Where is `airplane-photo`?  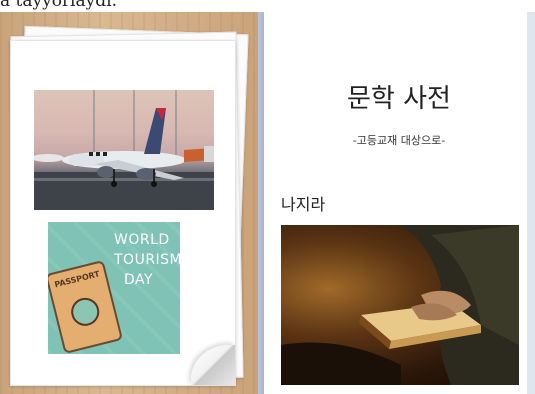
airplane-photo is located at coordinates (124, 150).